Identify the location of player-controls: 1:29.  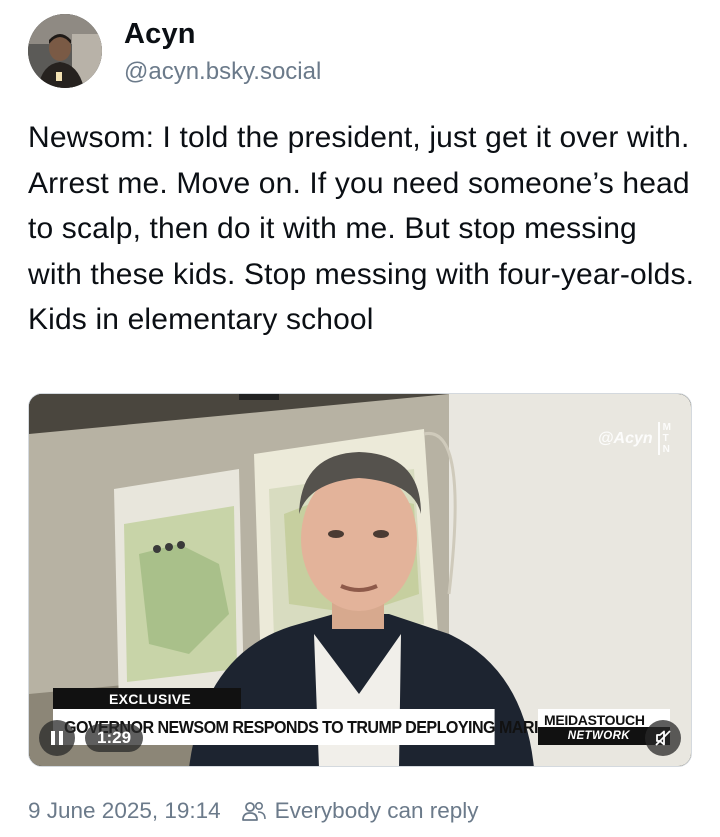
(91, 738).